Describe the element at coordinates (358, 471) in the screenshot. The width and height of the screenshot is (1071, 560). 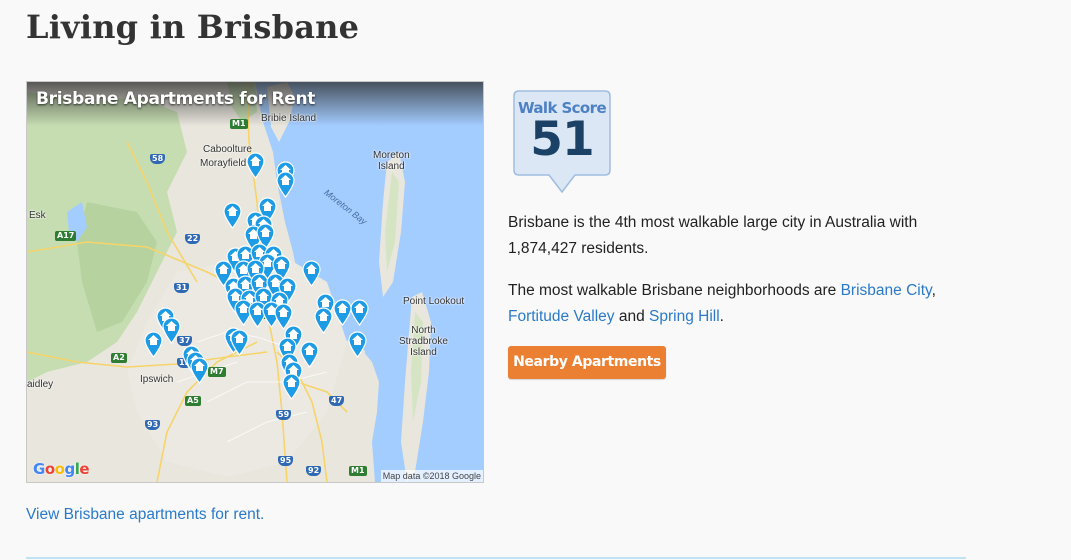
I see `highway-shield-m1-south: M1` at that location.